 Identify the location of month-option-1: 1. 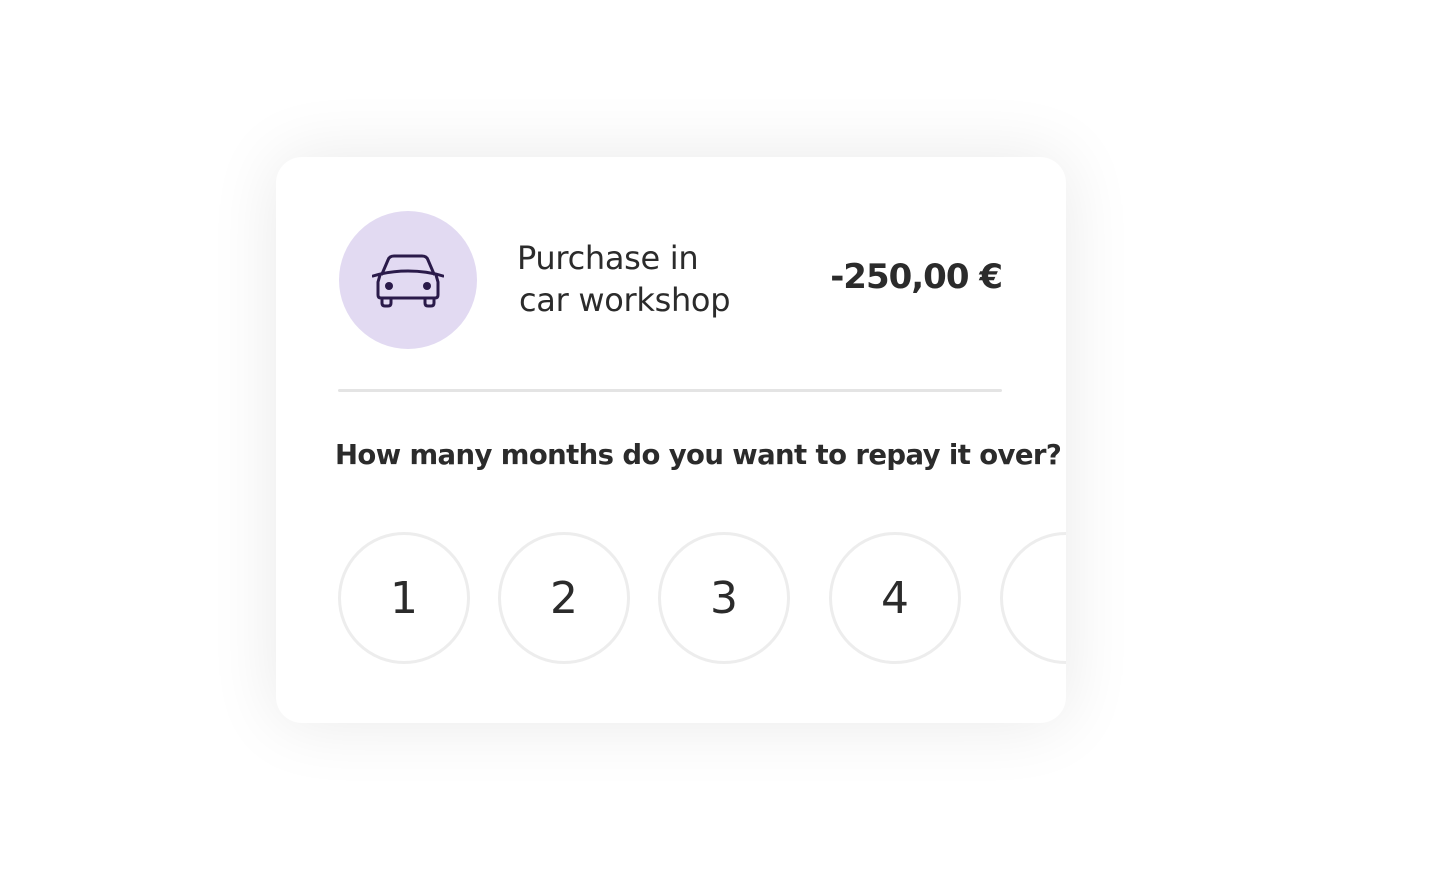
(404, 598).